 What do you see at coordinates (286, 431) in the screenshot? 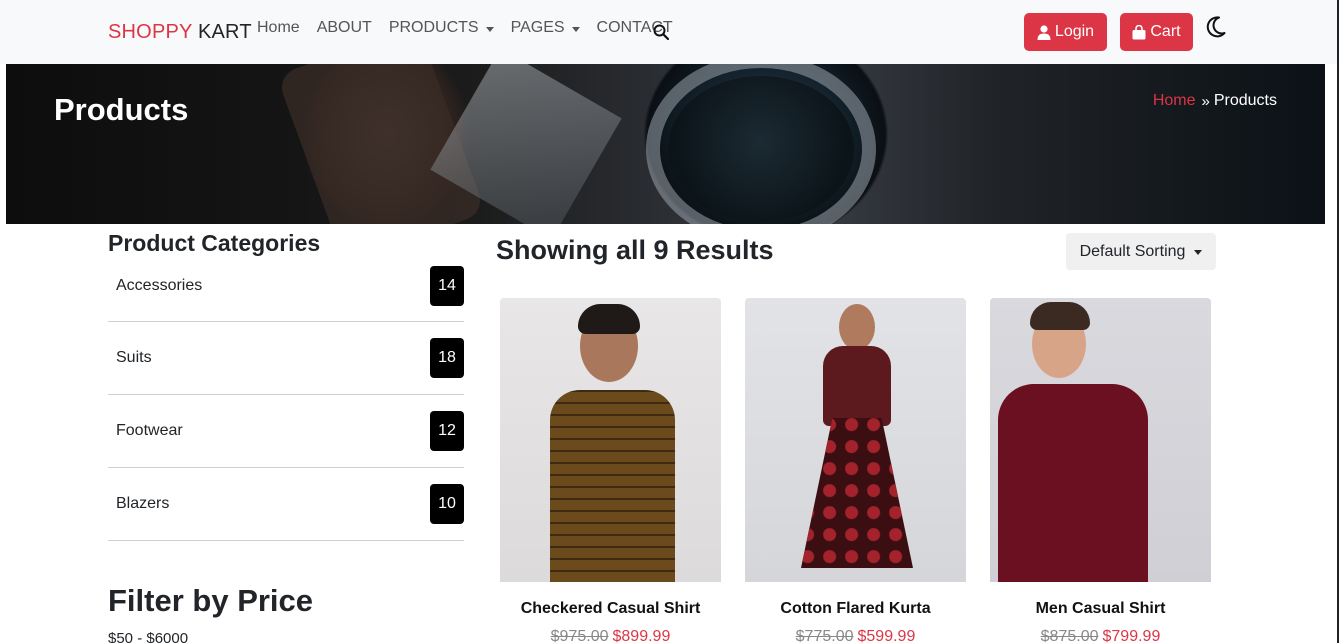
I see `category-item: Footwear 12` at bounding box center [286, 431].